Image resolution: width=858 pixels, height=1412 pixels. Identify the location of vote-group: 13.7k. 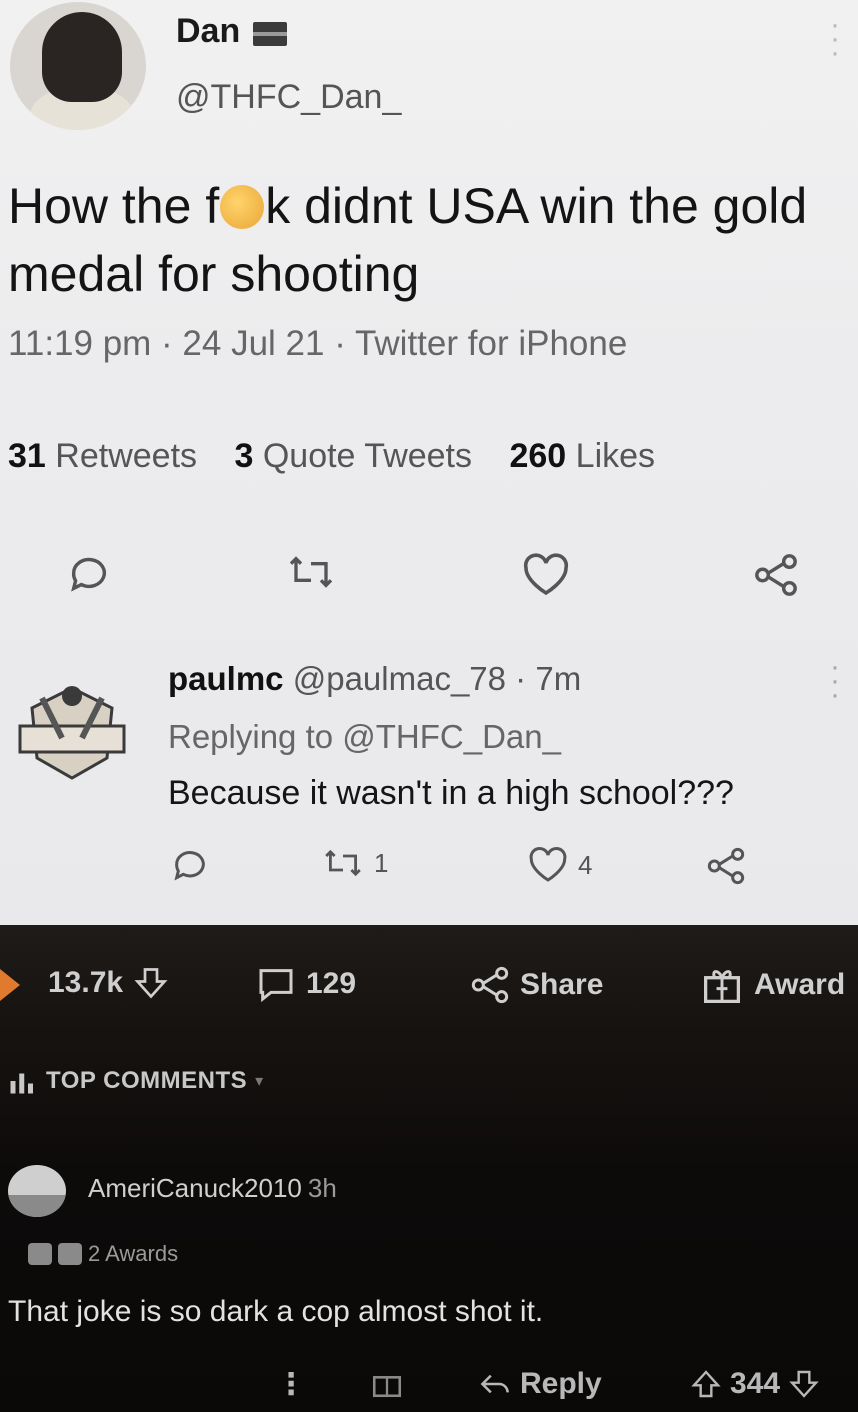
(108, 983).